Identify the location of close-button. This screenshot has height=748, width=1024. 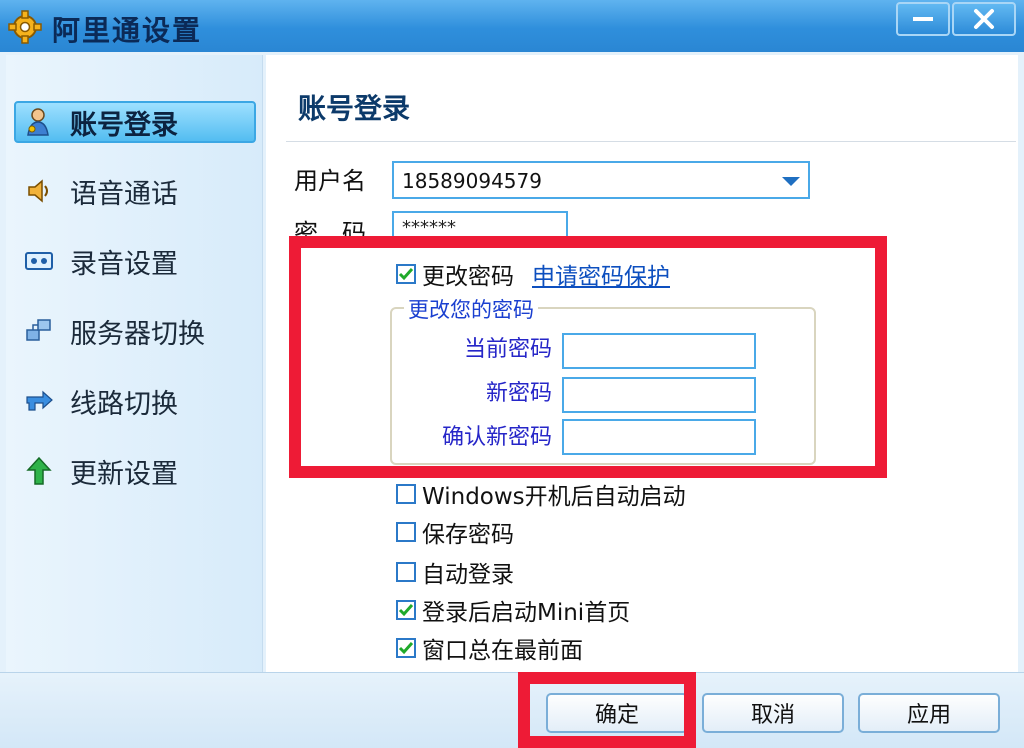
(984, 19).